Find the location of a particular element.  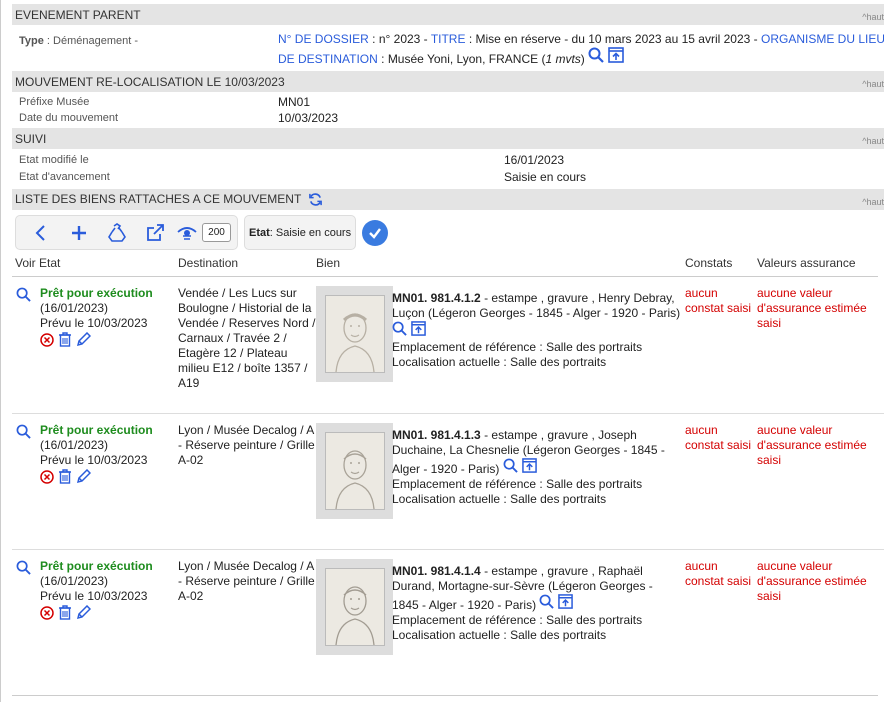

col-bien: Bien is located at coordinates (328, 263).